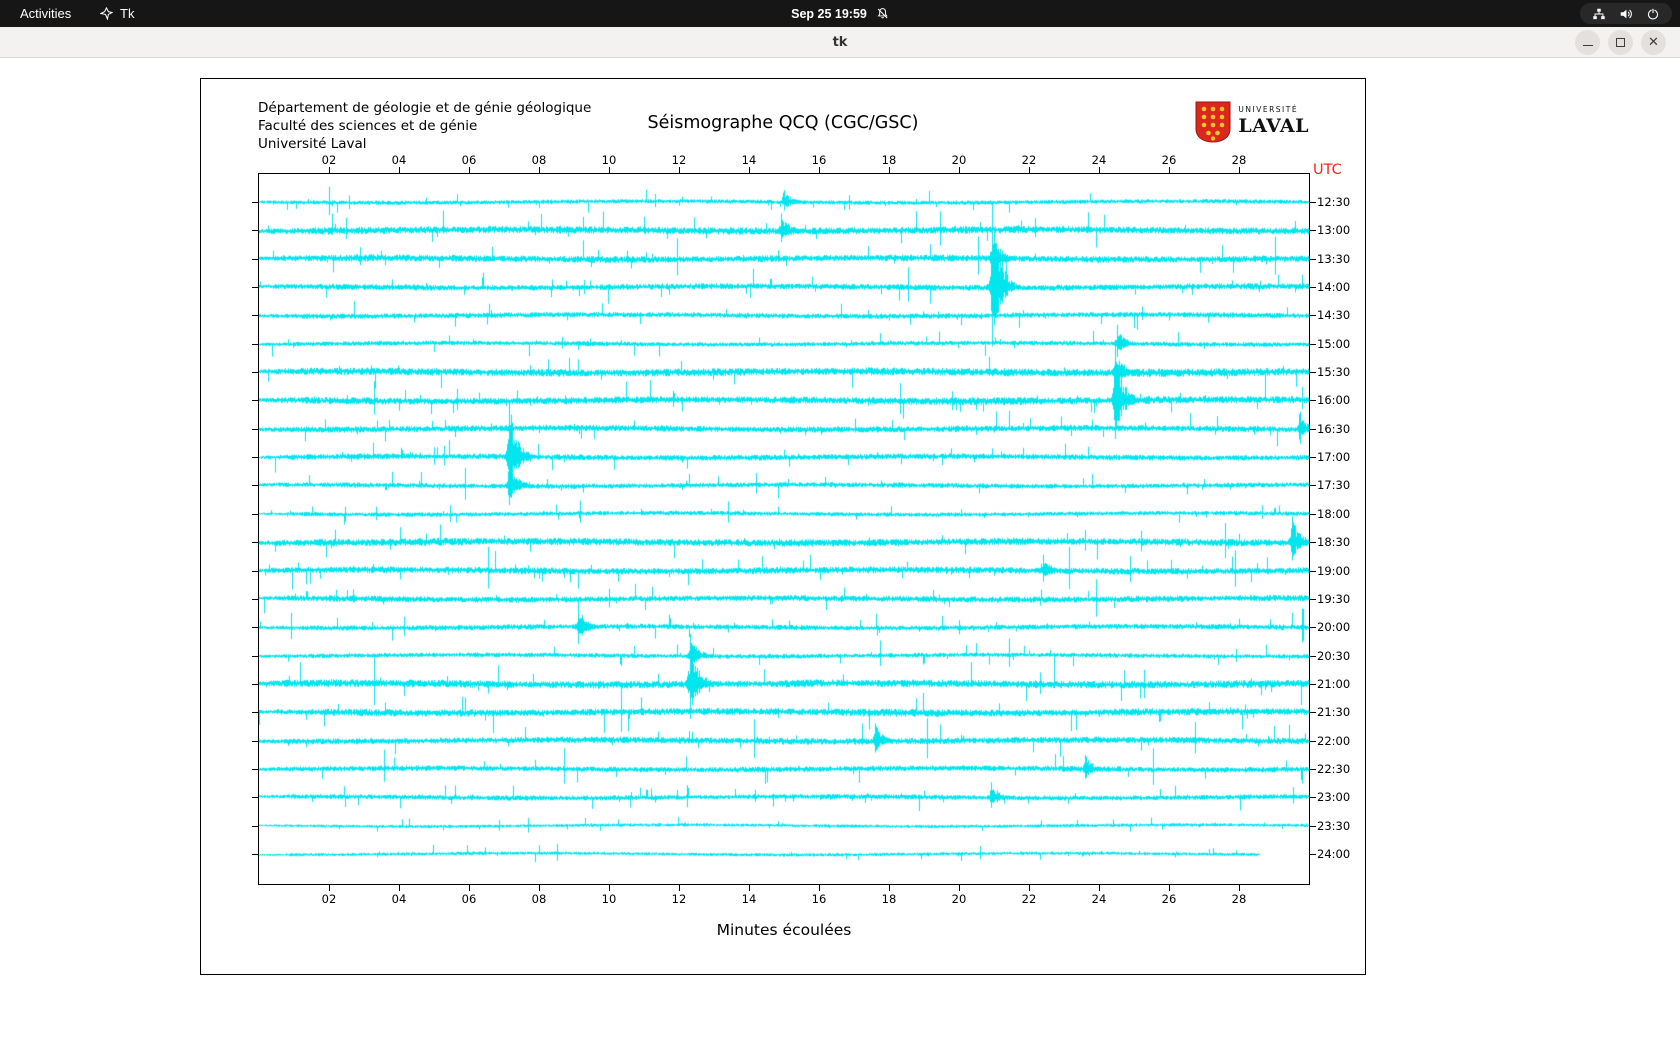  What do you see at coordinates (312, 144) in the screenshot?
I see `institution-line-3: Université Laval` at bounding box center [312, 144].